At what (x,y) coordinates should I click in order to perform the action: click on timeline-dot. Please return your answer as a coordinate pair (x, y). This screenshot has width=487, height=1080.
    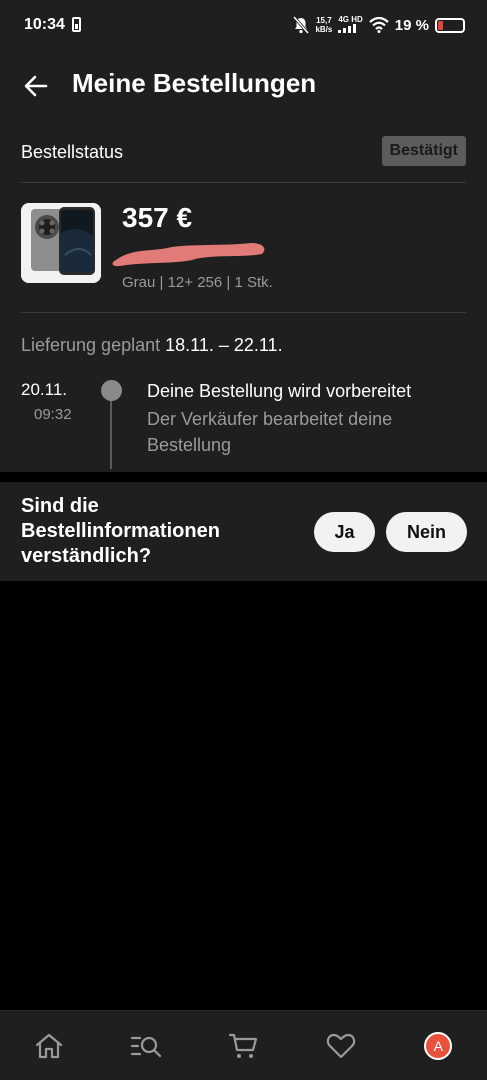
    Looking at the image, I should click on (111, 390).